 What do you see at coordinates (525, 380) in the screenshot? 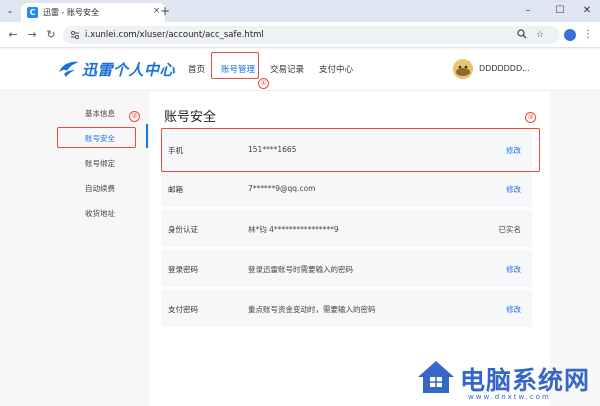
I see `watermark-text: 电脑系统网` at bounding box center [525, 380].